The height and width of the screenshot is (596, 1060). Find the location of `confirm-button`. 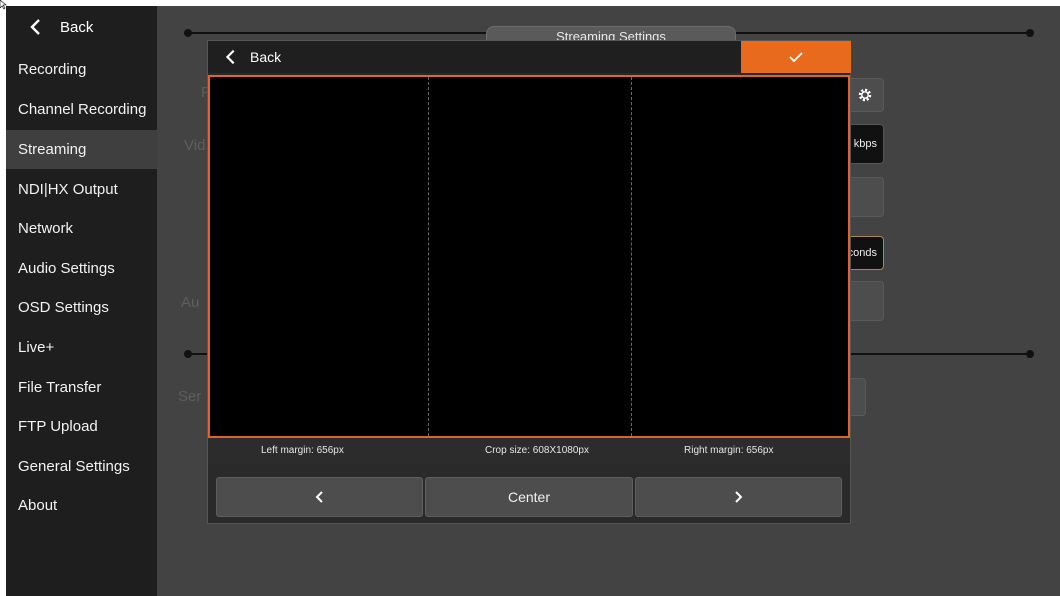

confirm-button is located at coordinates (796, 57).